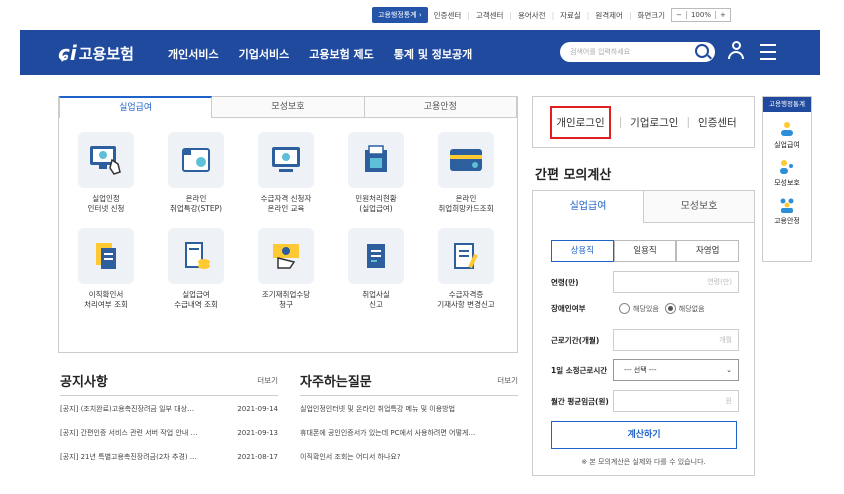  Describe the element at coordinates (336, 382) in the screenshot. I see `faq-title: 자주하는질문` at that location.